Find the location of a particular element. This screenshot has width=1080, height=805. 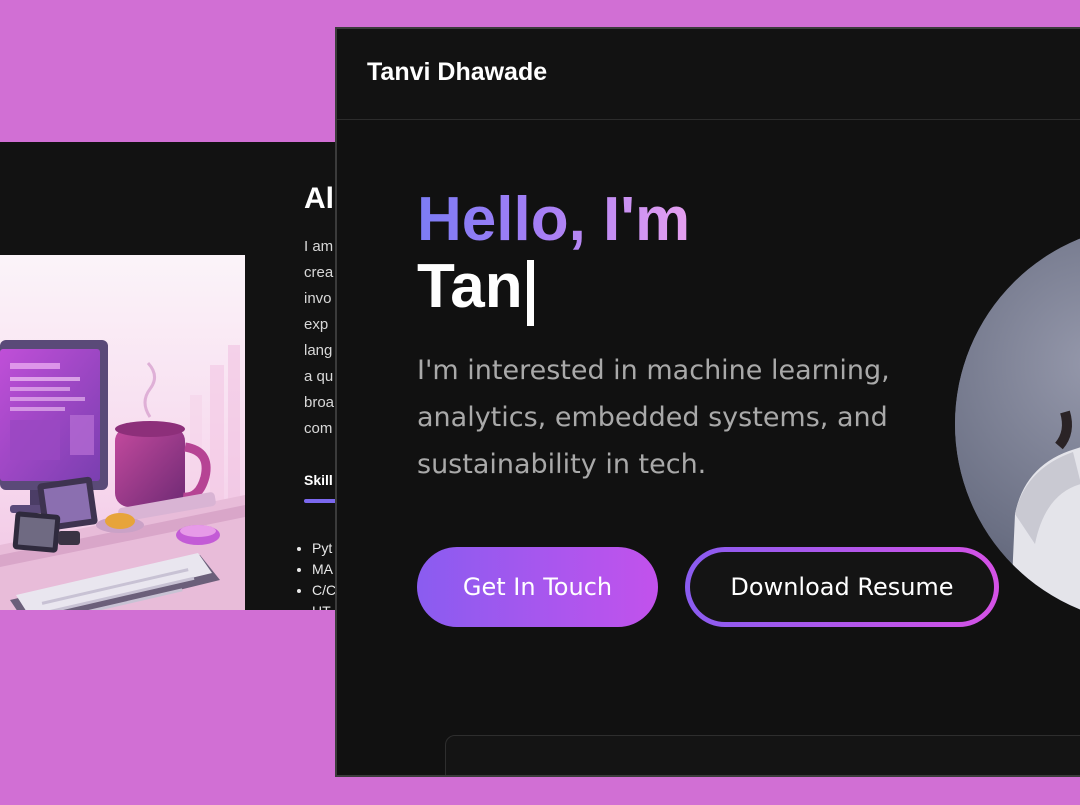

tab-skills: Skill is located at coordinates (318, 480).